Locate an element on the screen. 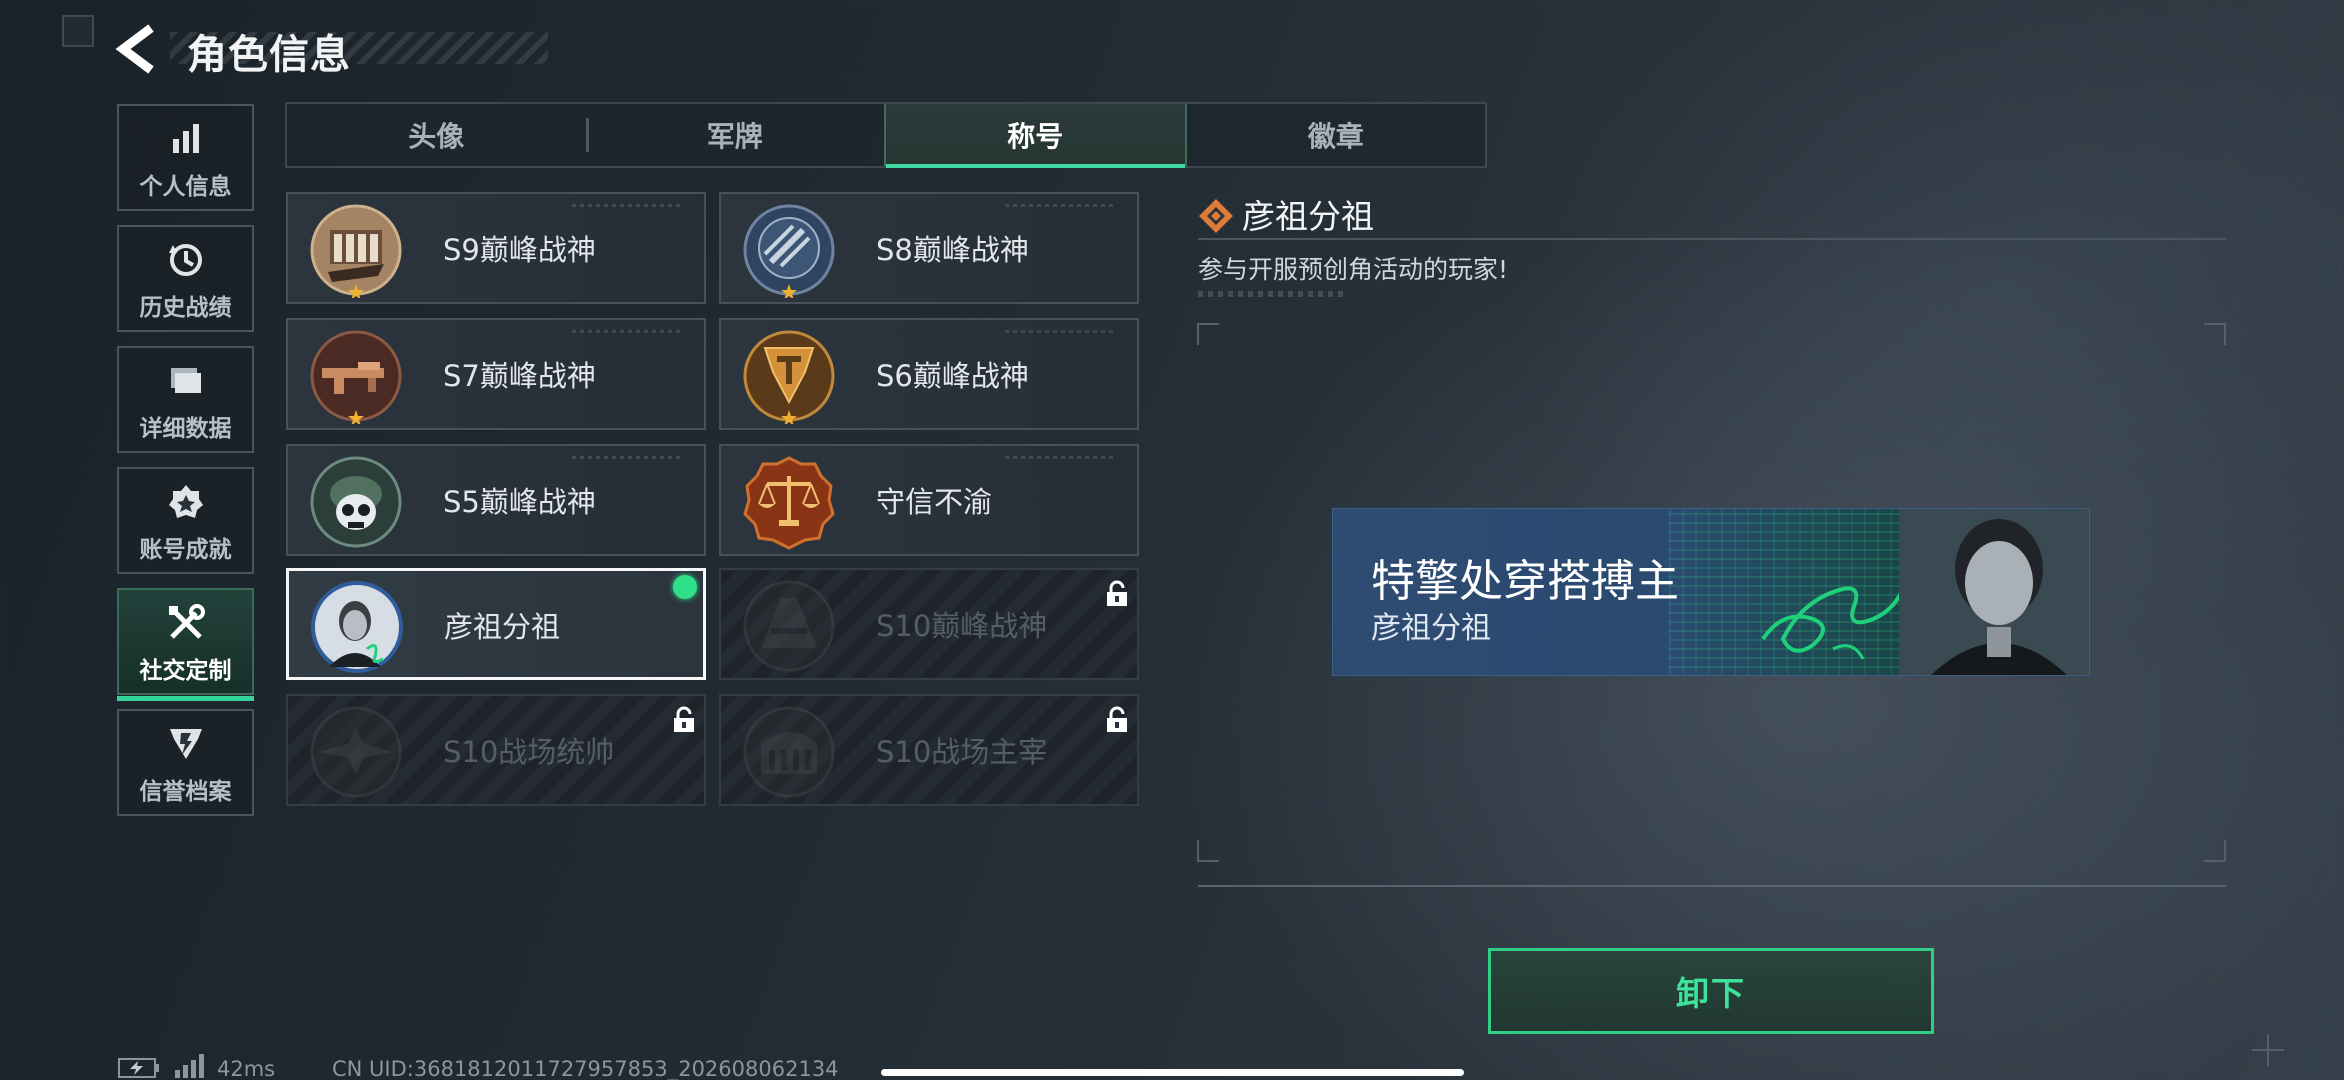 This screenshot has height=1080, width=2344. detail-decoration is located at coordinates (1273, 294).